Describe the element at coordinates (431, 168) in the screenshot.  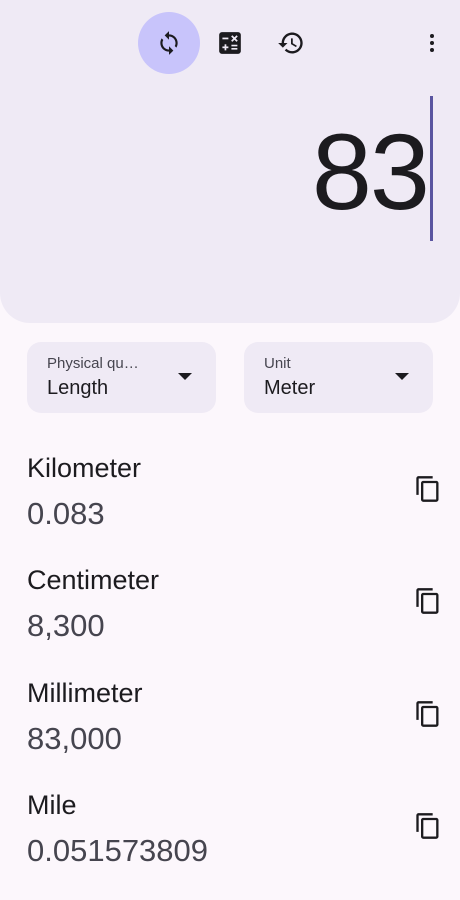
I see `text-cursor` at that location.